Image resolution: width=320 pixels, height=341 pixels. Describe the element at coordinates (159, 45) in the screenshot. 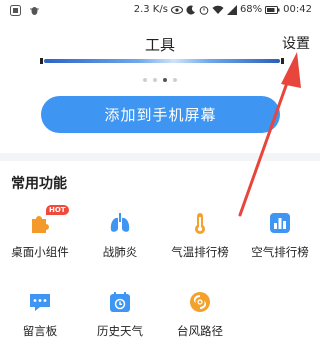

I see `page-title: 工具` at that location.